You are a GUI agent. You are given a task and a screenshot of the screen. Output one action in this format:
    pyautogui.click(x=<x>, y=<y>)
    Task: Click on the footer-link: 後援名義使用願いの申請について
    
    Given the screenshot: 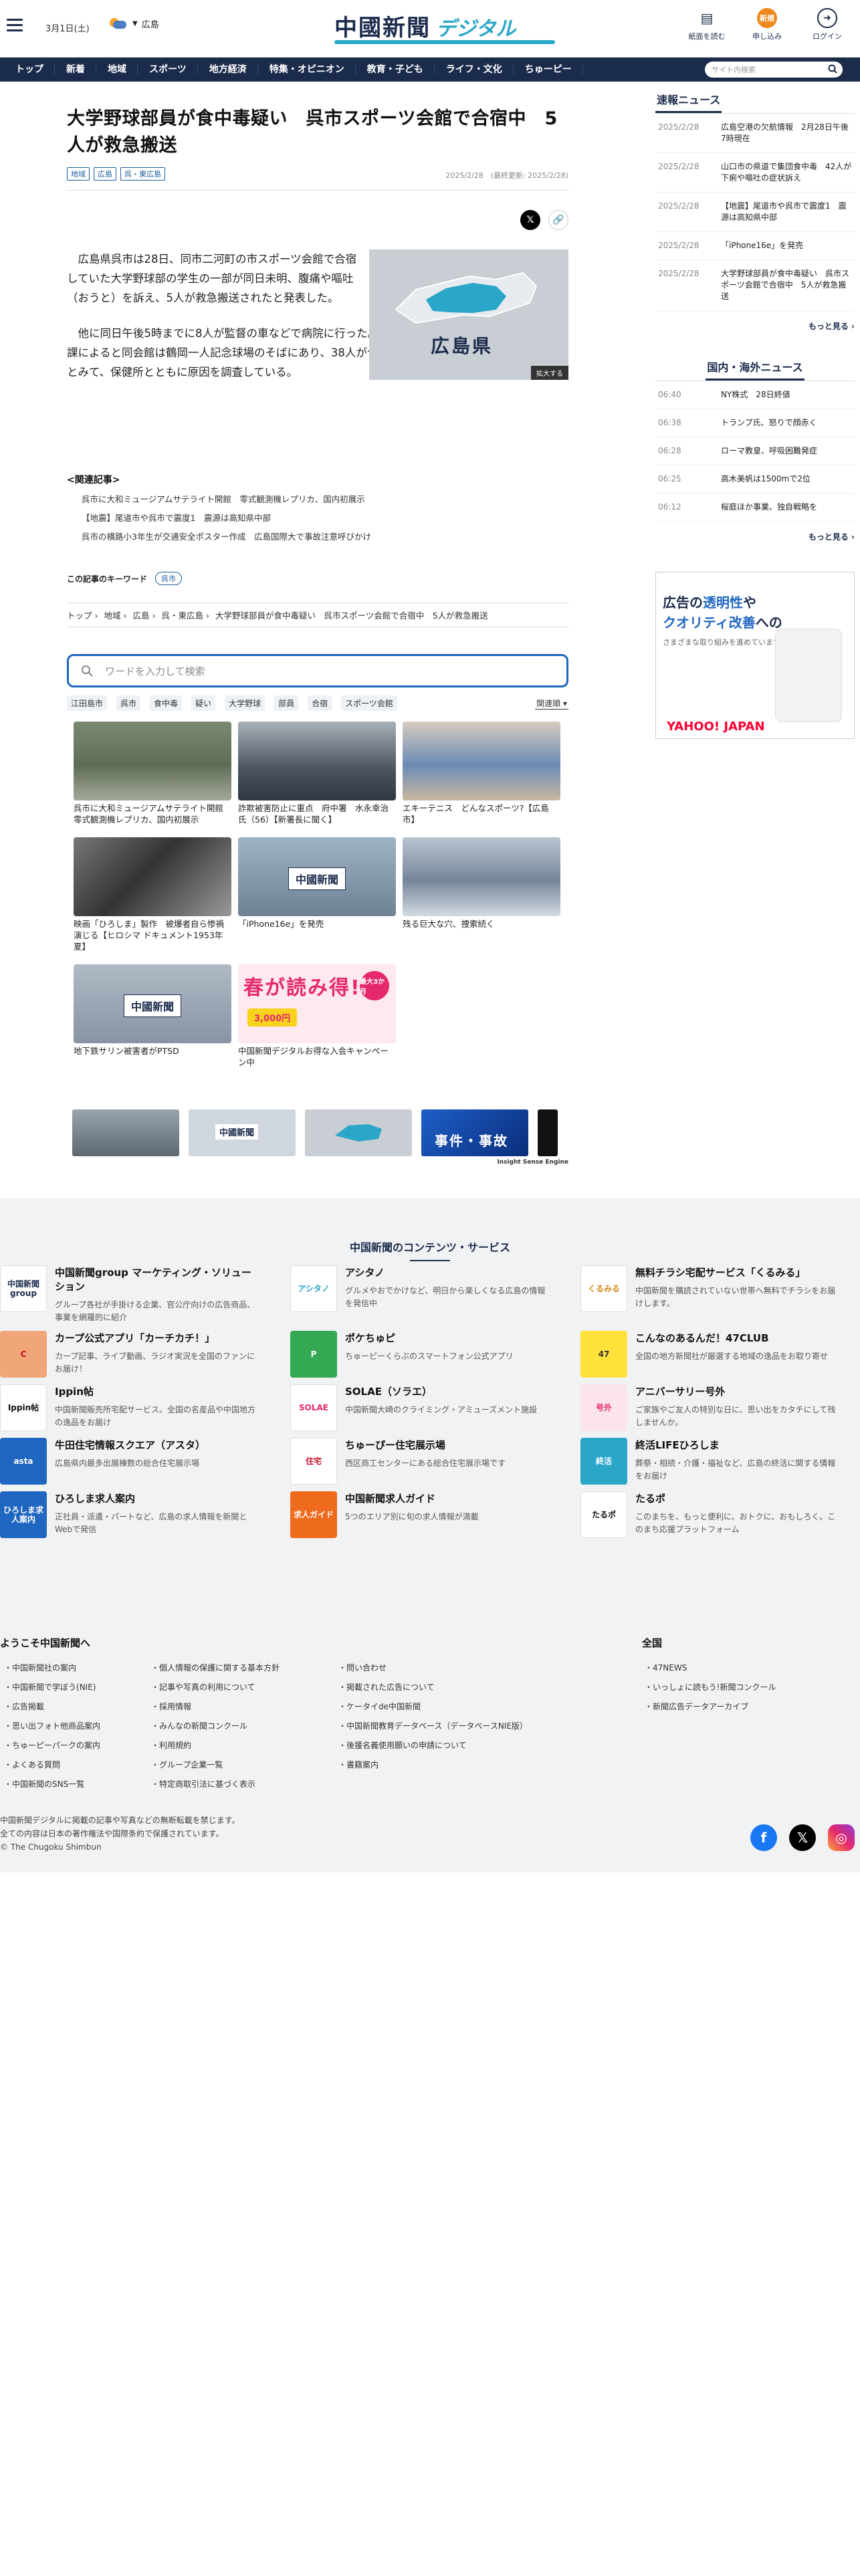 What is the action you would take?
    pyautogui.click(x=434, y=1746)
    